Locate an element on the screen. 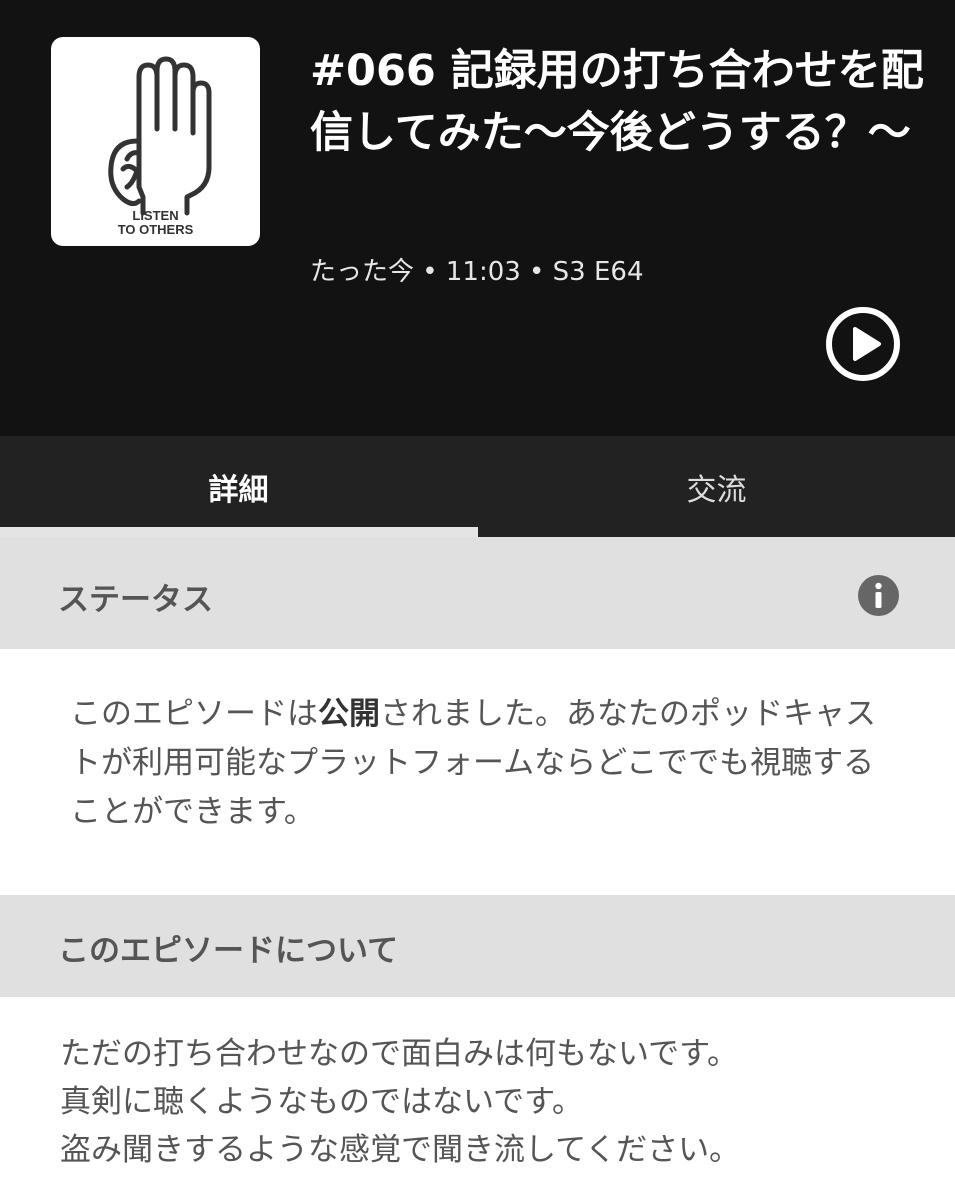 This screenshot has width=955, height=1200. info-button is located at coordinates (878, 595).